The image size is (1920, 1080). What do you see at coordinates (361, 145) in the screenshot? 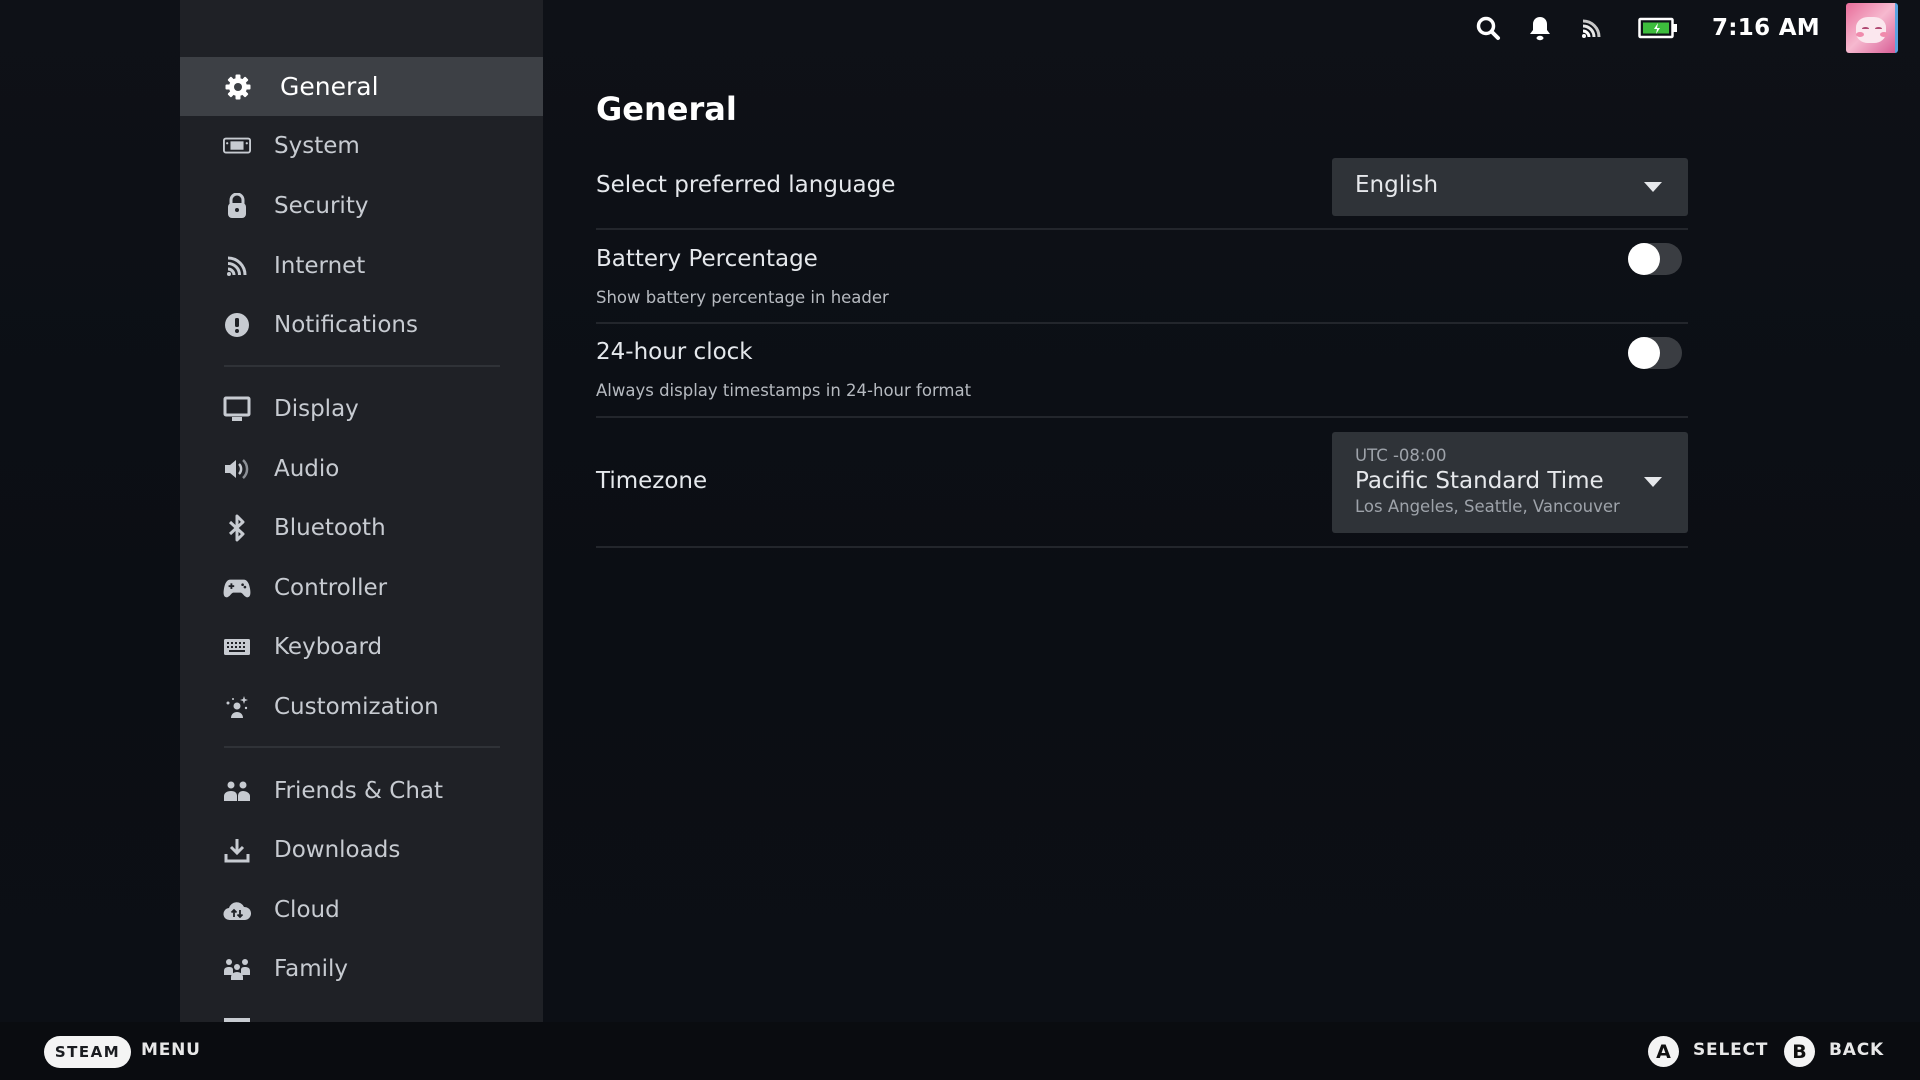
I see `sidebar-item-system: System` at bounding box center [361, 145].